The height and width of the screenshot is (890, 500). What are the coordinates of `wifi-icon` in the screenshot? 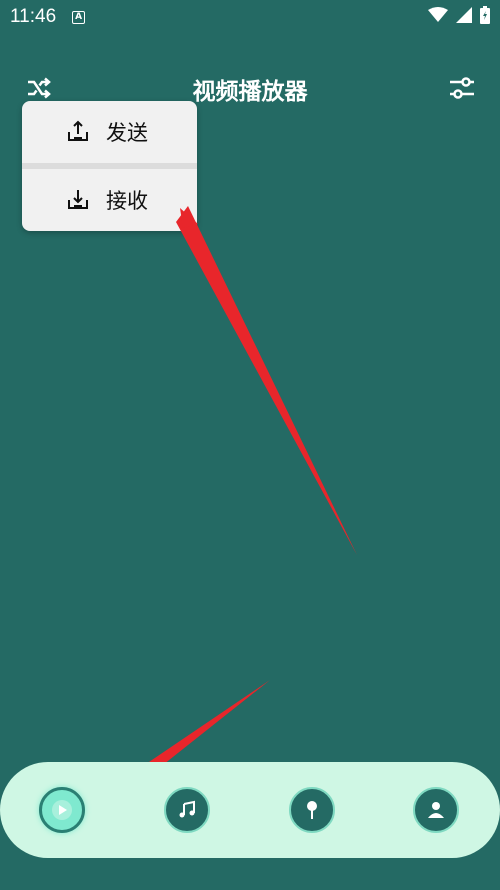 It's located at (438, 14).